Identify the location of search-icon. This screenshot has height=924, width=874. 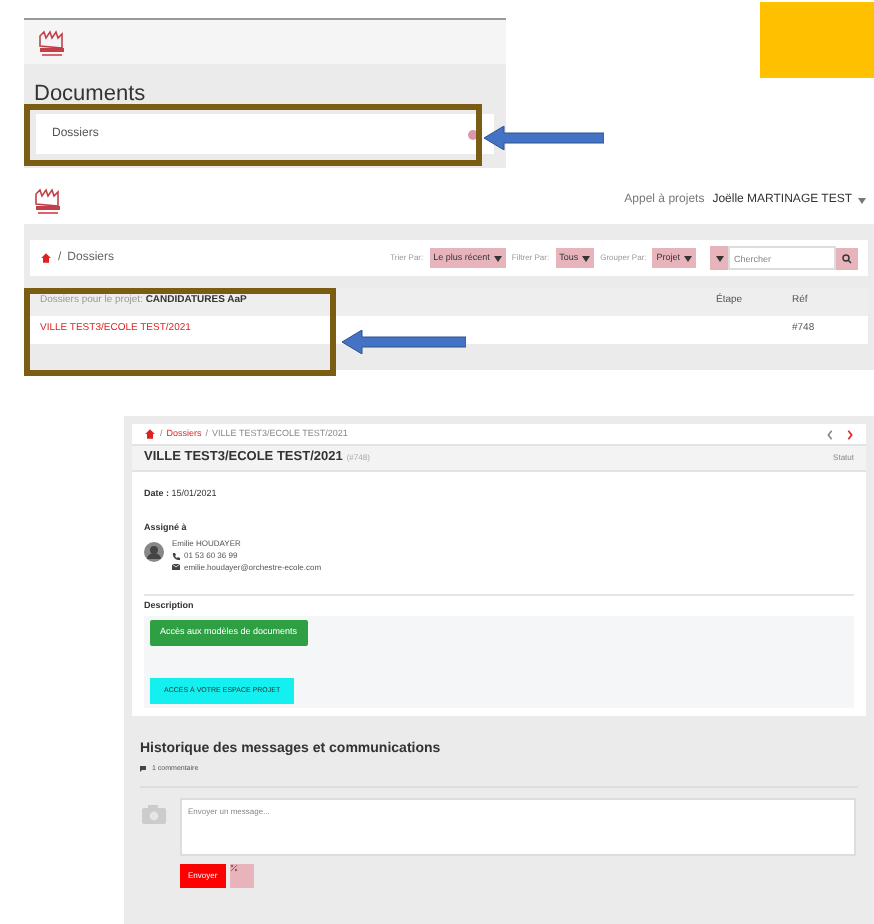
(847, 258).